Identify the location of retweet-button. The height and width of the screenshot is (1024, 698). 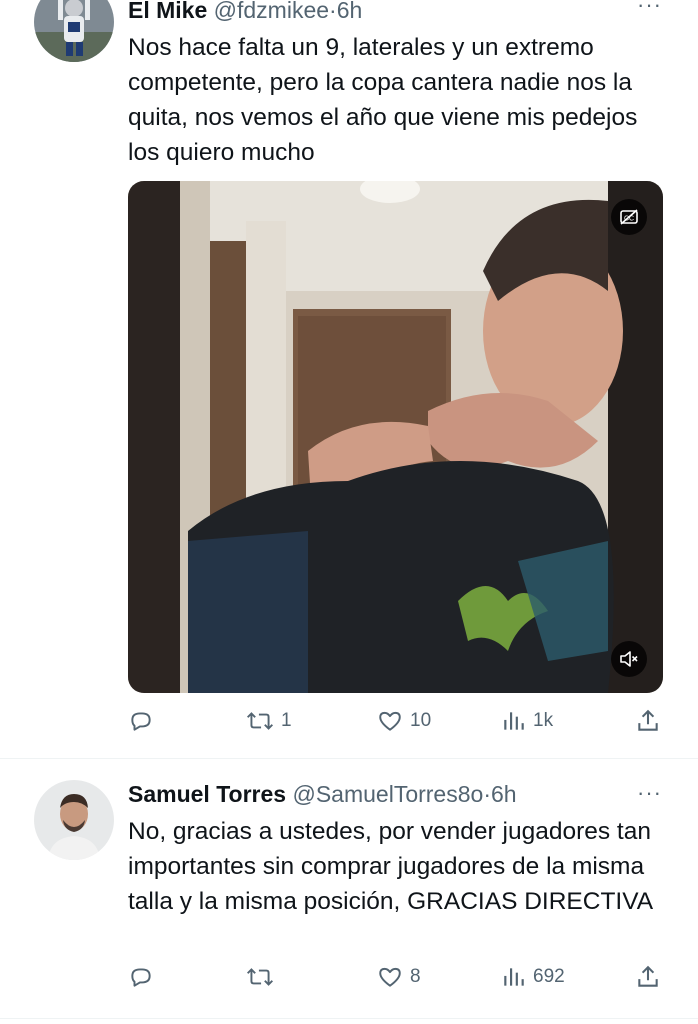
(263, 977).